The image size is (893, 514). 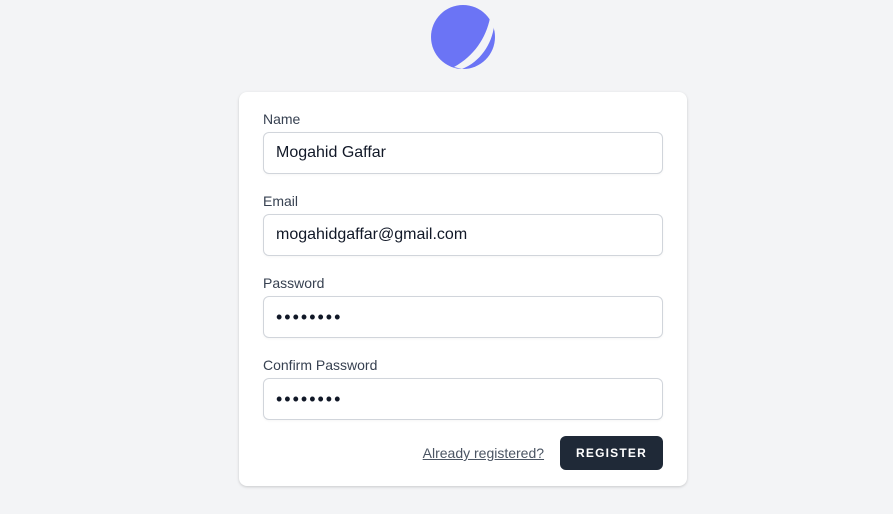 What do you see at coordinates (611, 453) in the screenshot?
I see `register-button: REGISTER` at bounding box center [611, 453].